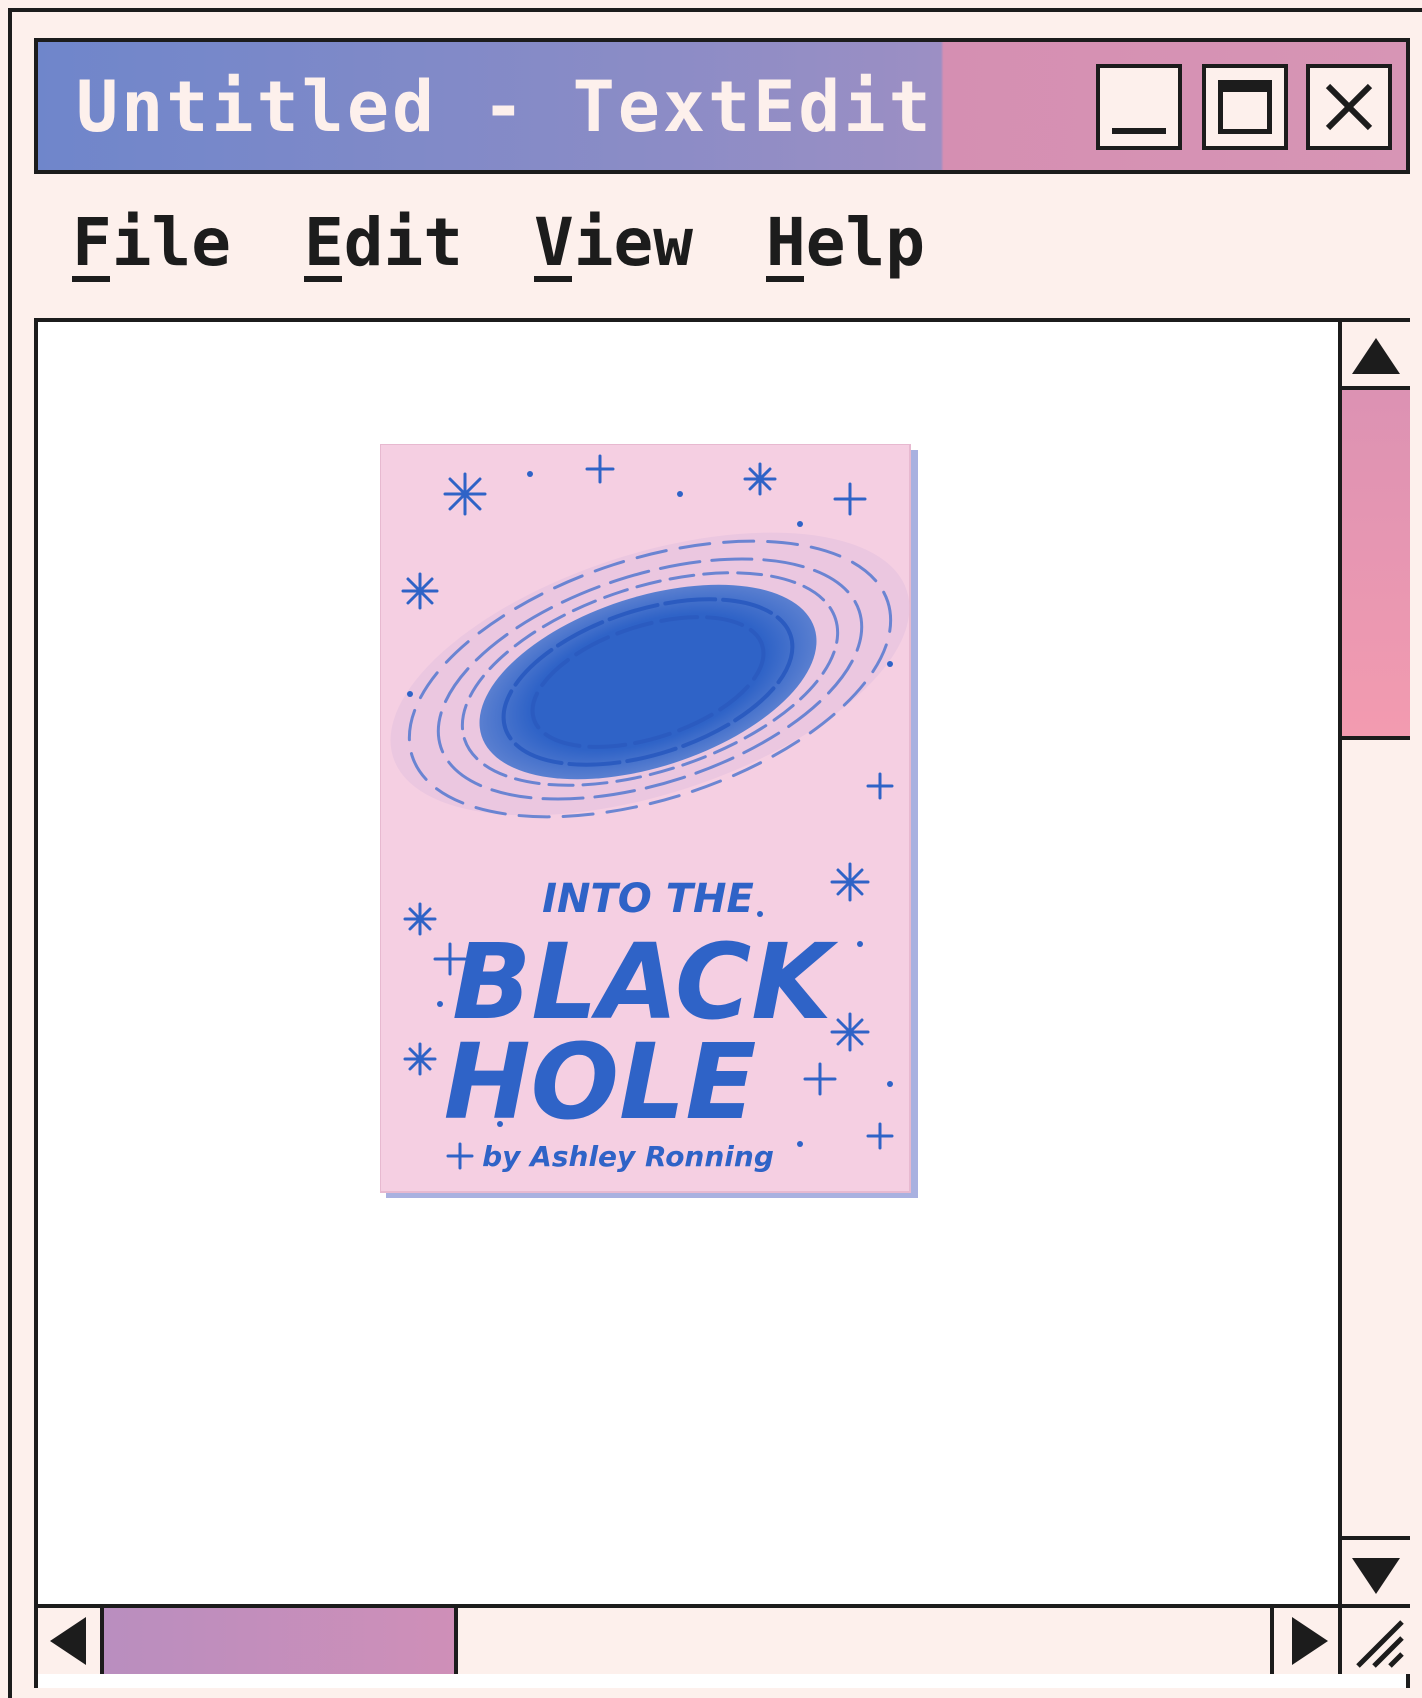  I want to click on maximize-icon, so click(1245, 107).